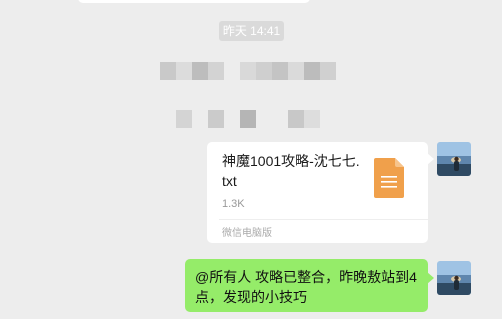 The width and height of the screenshot is (502, 319). What do you see at coordinates (194, 1) in the screenshot?
I see `previous-message-bubble-edge` at bounding box center [194, 1].